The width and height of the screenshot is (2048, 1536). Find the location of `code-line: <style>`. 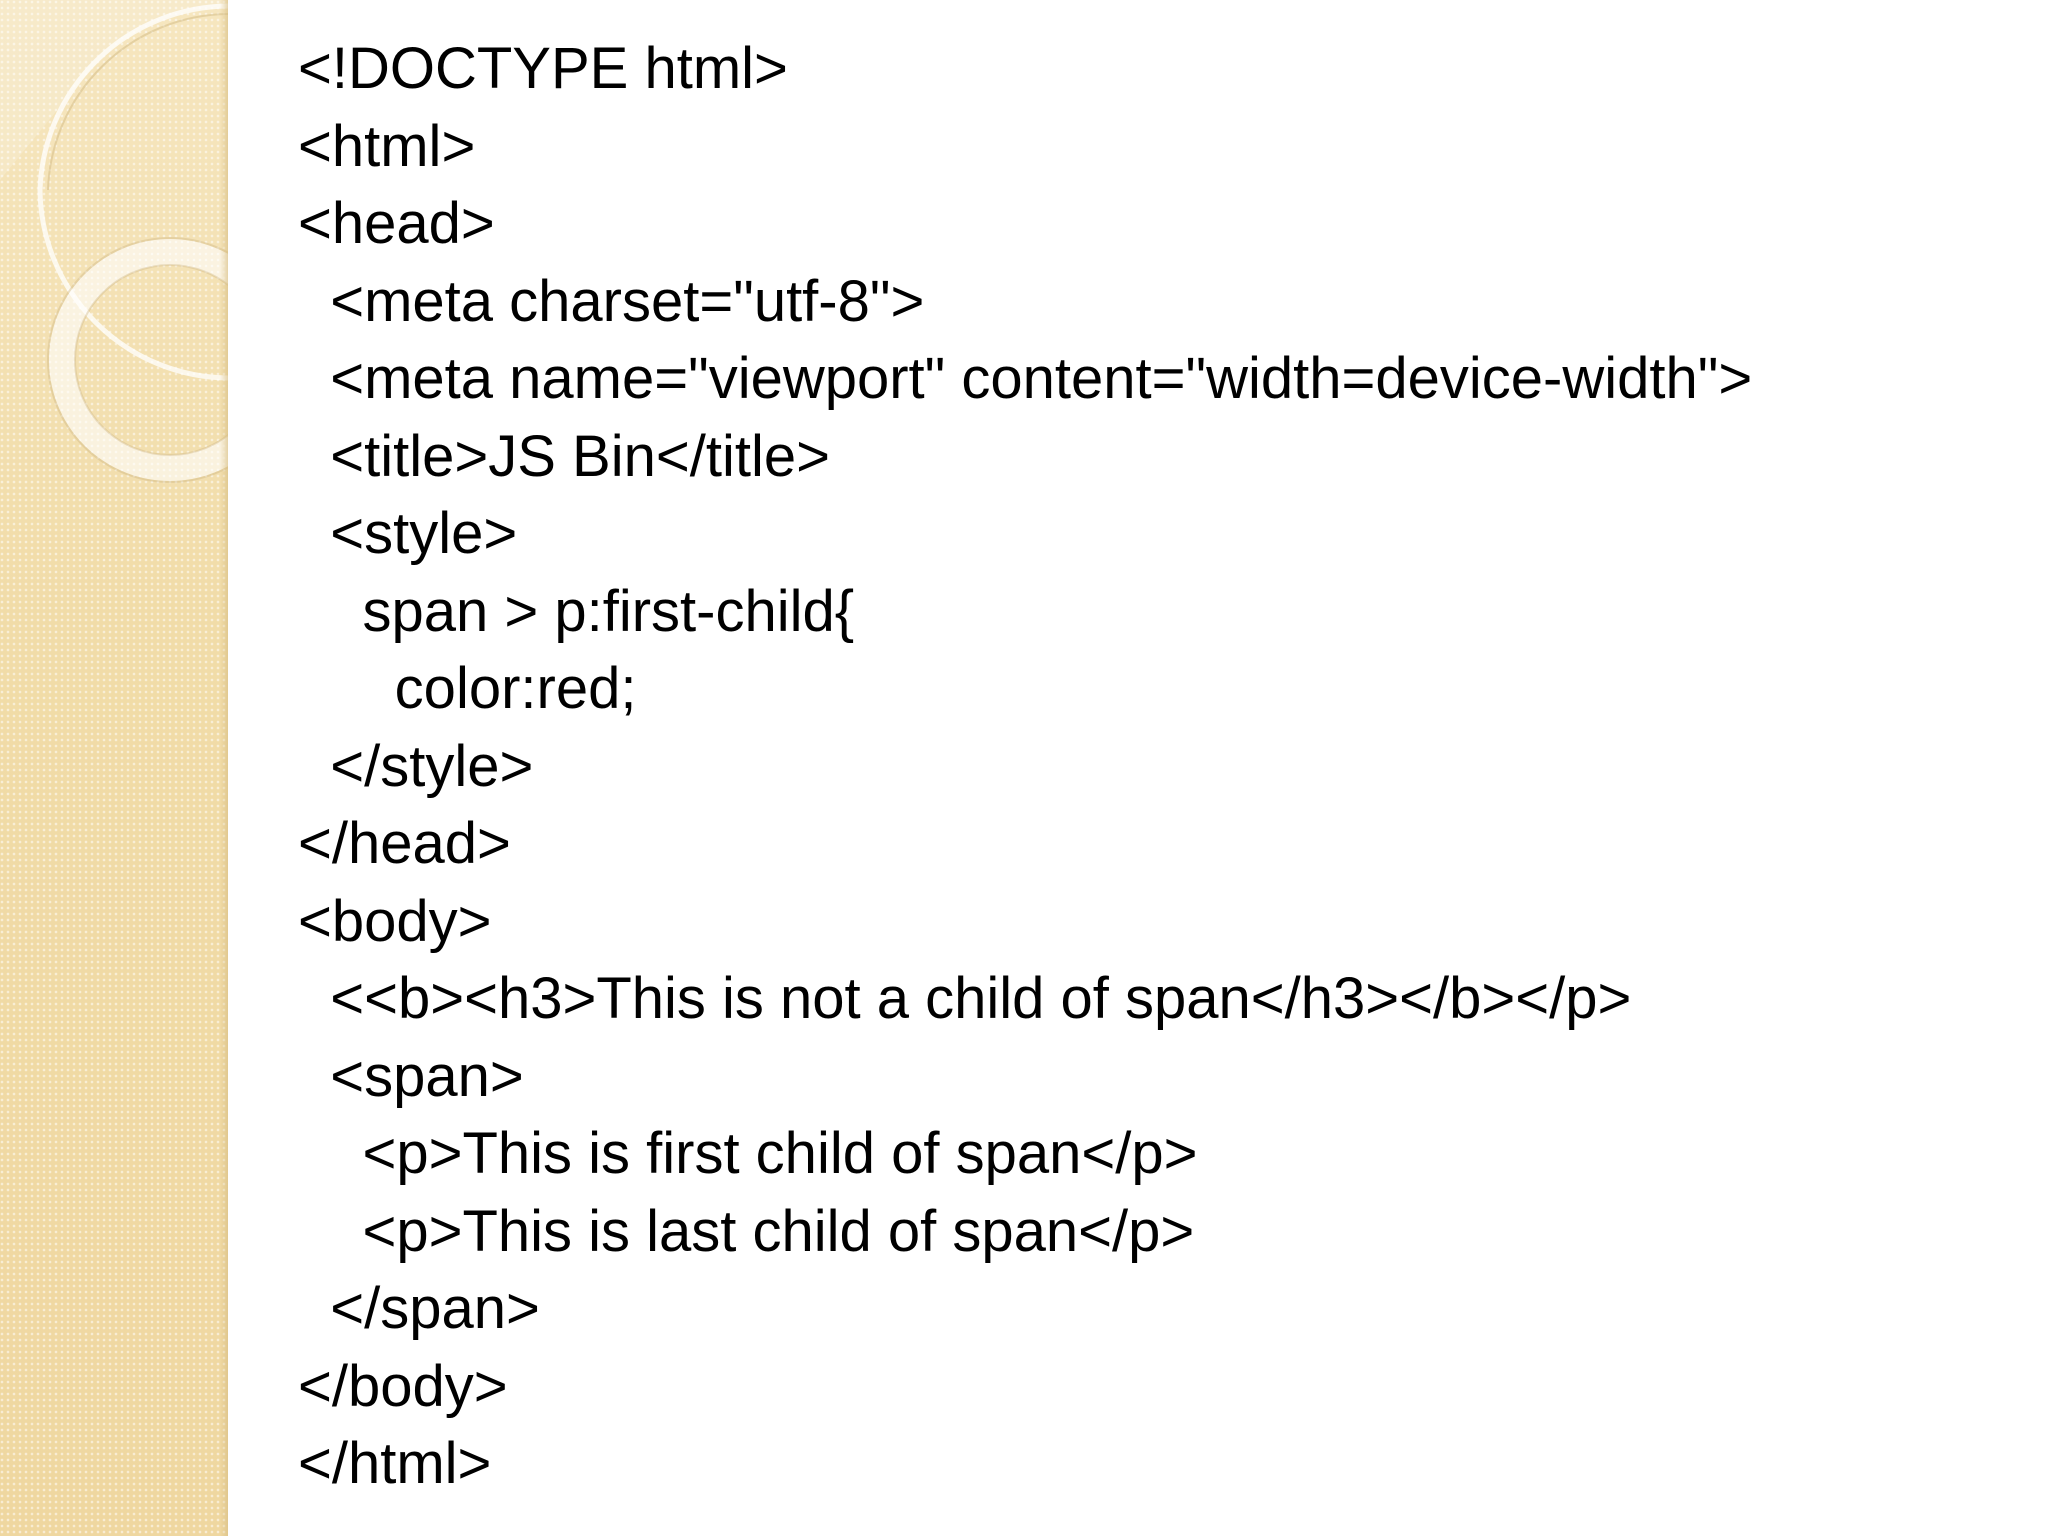

code-line: <style> is located at coordinates (408, 533).